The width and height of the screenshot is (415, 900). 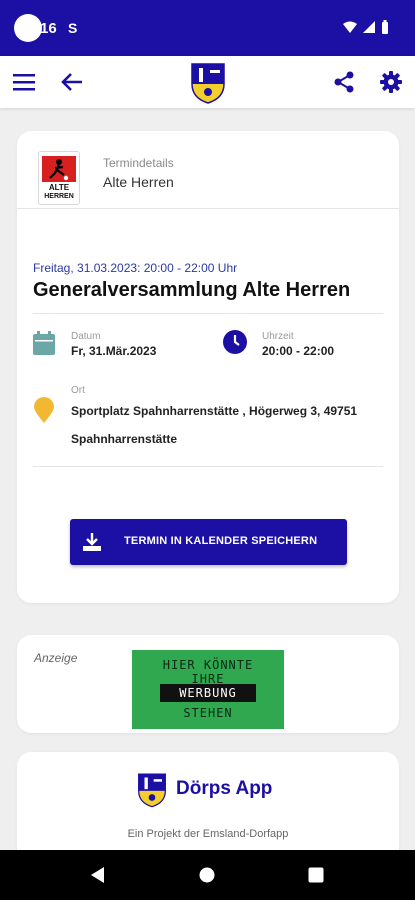 I want to click on group-title: Alte Herren, so click(x=138, y=182).